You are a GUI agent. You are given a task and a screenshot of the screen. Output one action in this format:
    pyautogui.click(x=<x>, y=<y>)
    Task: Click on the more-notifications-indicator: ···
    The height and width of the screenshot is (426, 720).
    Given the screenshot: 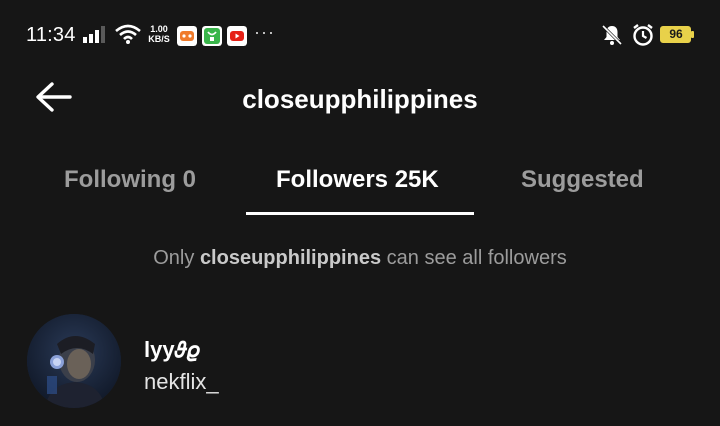 What is the action you would take?
    pyautogui.click(x=264, y=32)
    